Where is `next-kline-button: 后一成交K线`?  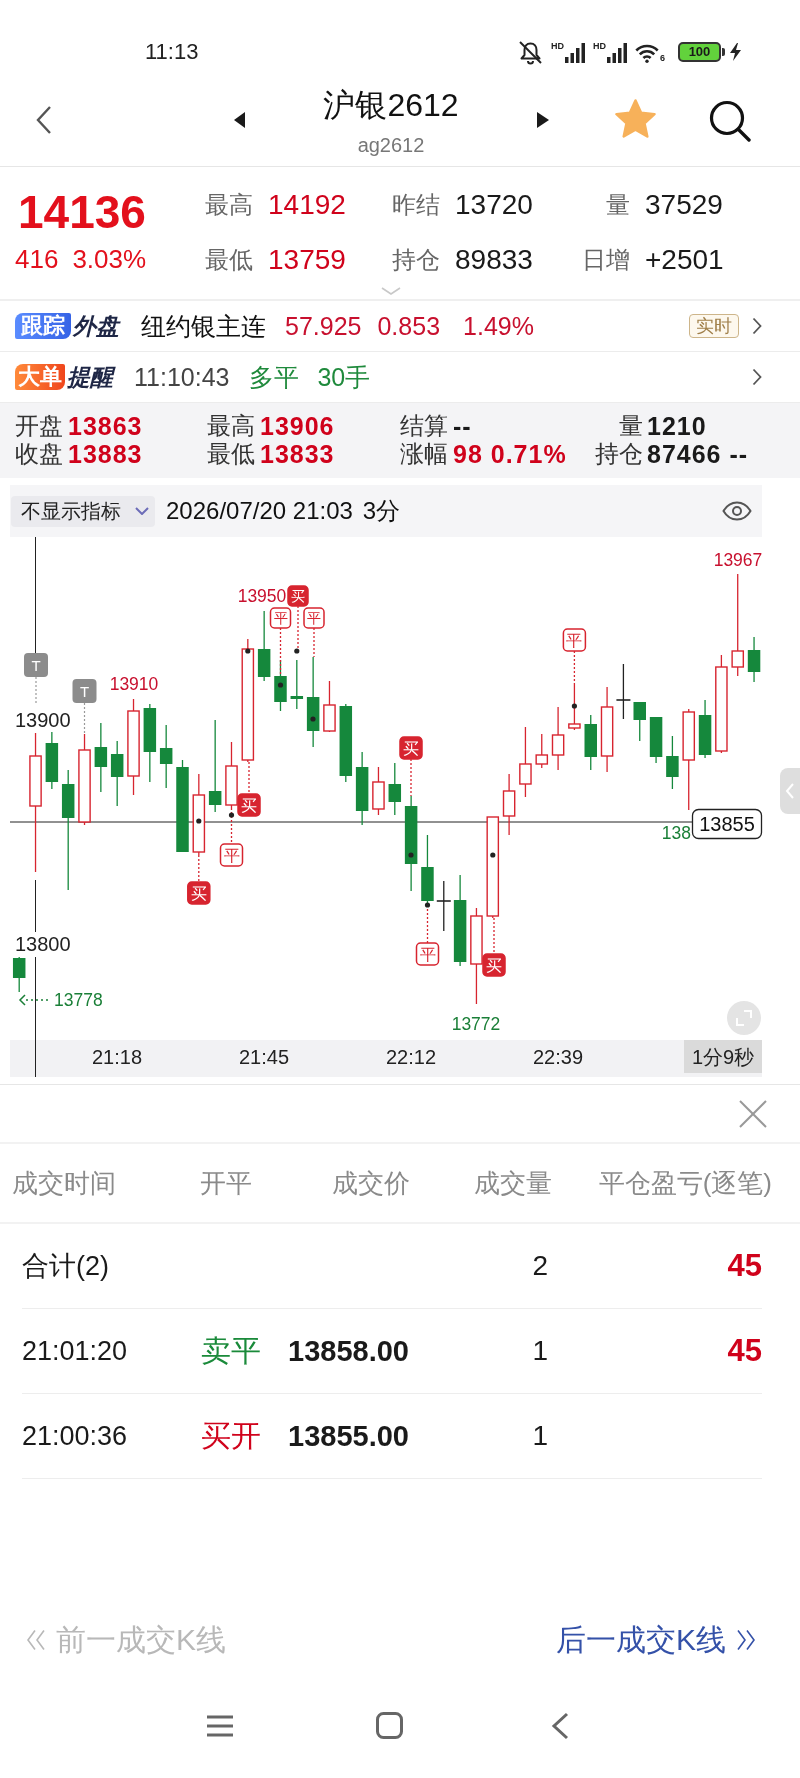 next-kline-button: 后一成交K线 is located at coordinates (656, 1640).